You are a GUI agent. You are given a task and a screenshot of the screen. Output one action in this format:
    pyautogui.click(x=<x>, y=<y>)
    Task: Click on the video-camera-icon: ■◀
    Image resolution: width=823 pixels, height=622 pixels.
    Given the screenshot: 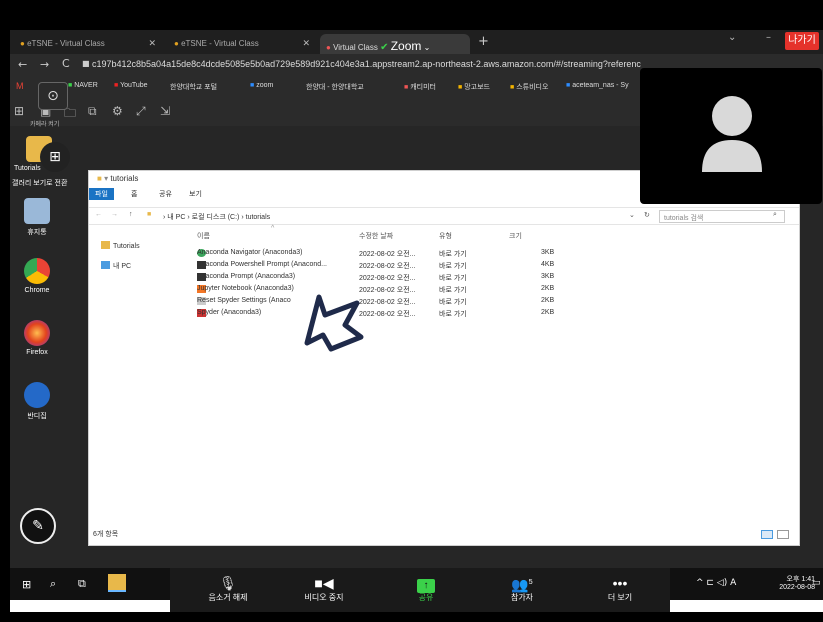 What is the action you would take?
    pyautogui.click(x=324, y=583)
    